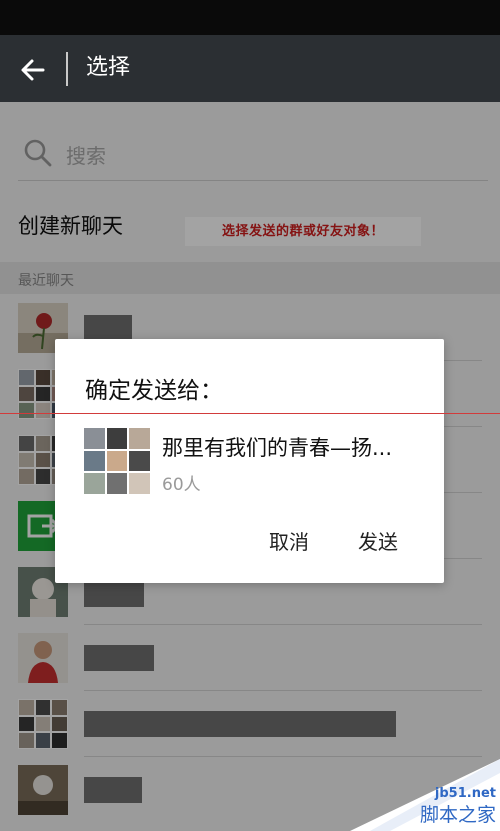  I want to click on back-button, so click(33, 70).